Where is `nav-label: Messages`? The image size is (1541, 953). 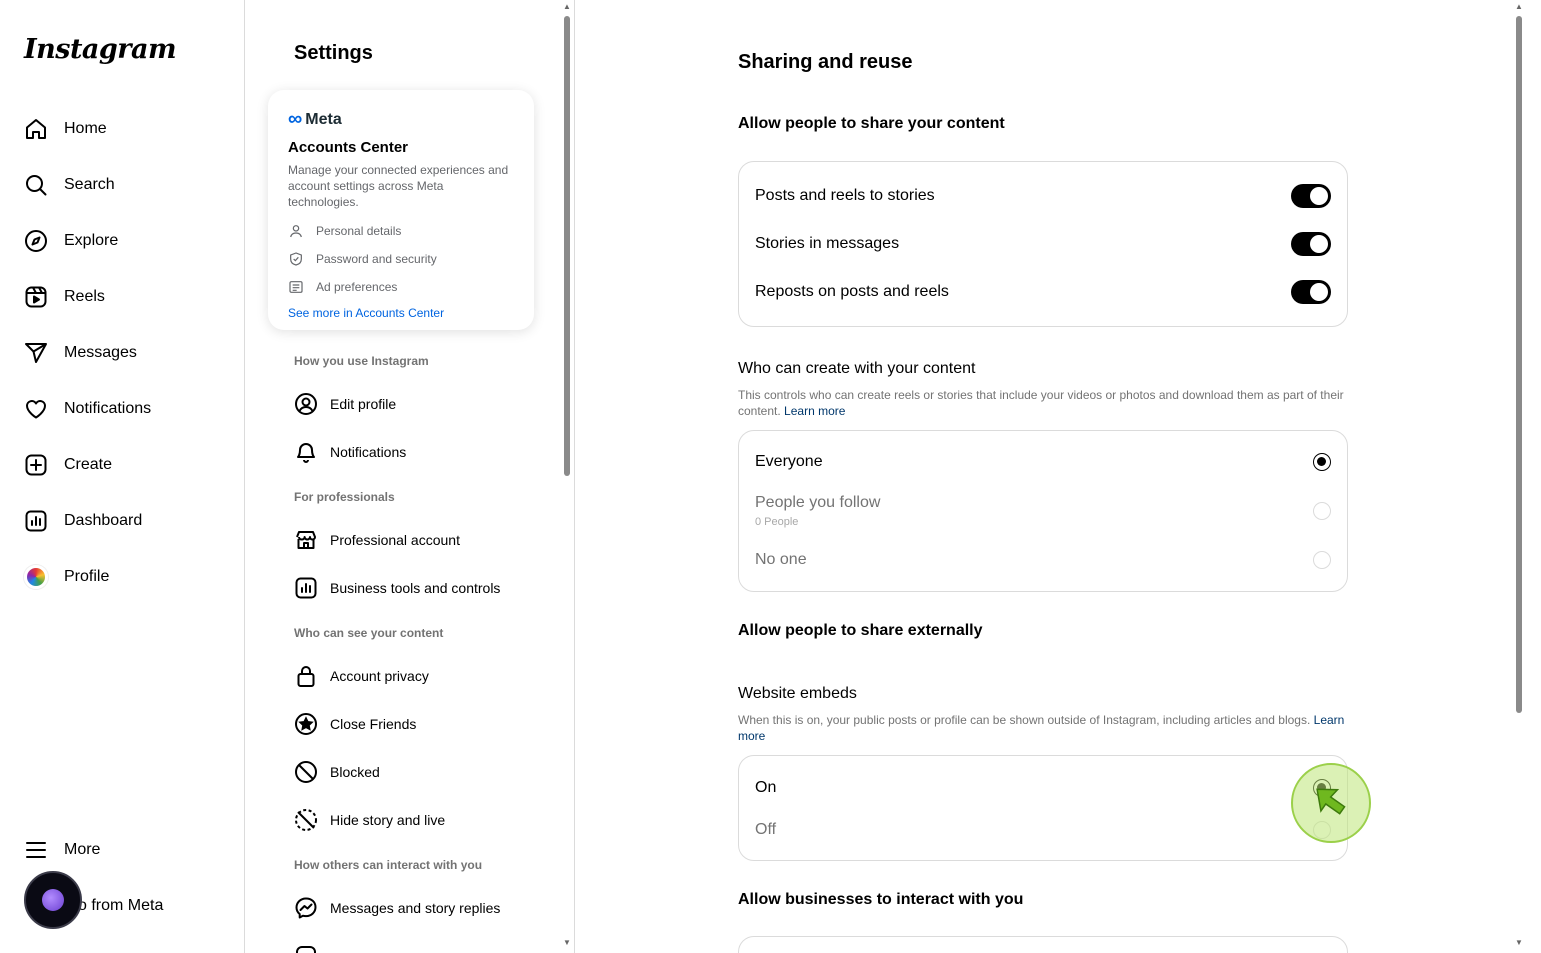
nav-label: Messages is located at coordinates (100, 352).